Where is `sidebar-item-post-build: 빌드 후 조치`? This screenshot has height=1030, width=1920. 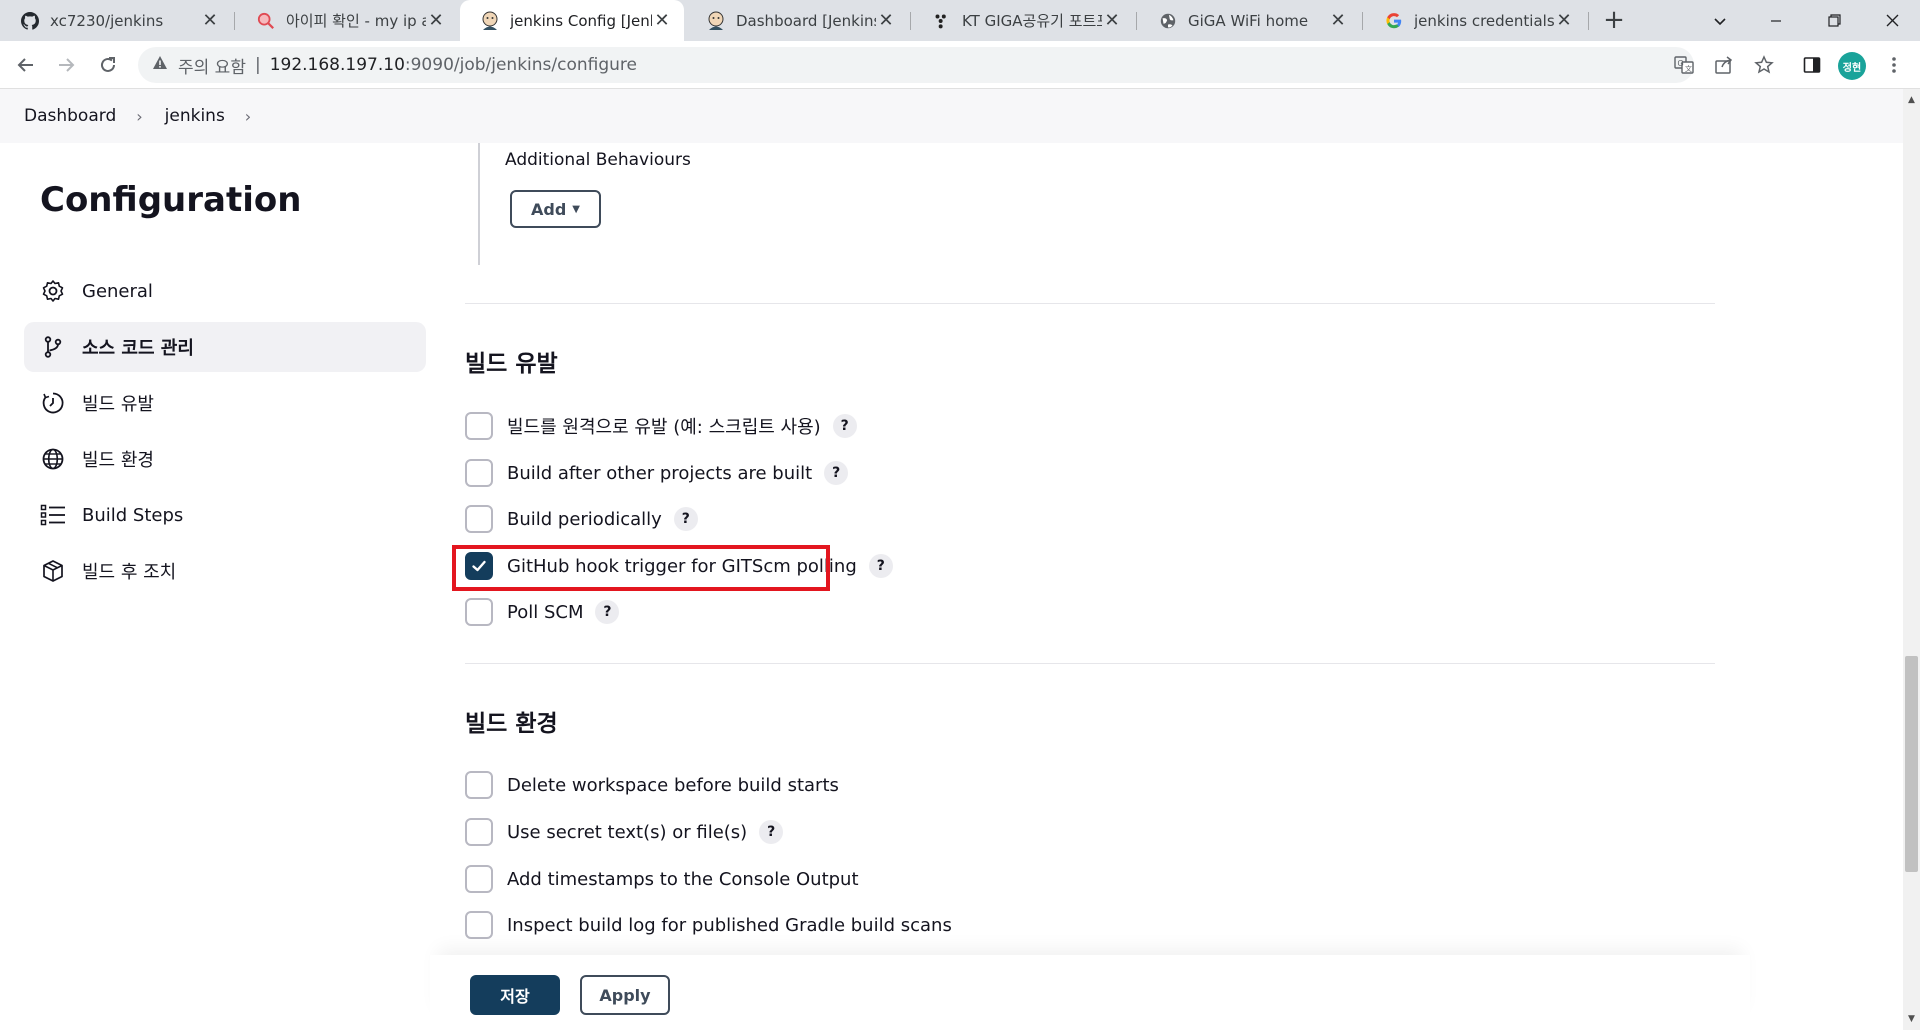 sidebar-item-post-build: 빌드 후 조치 is located at coordinates (225, 571).